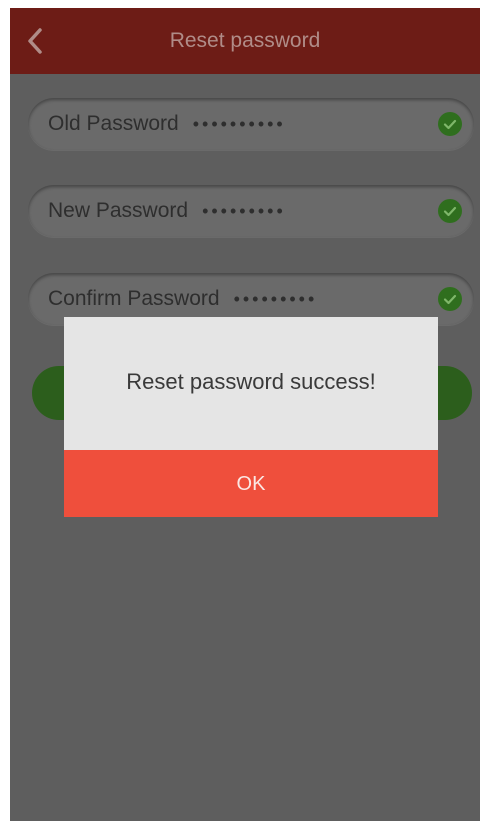 This screenshot has height=821, width=480. What do you see at coordinates (275, 299) in the screenshot?
I see `confirm-password-value: •••••••••` at bounding box center [275, 299].